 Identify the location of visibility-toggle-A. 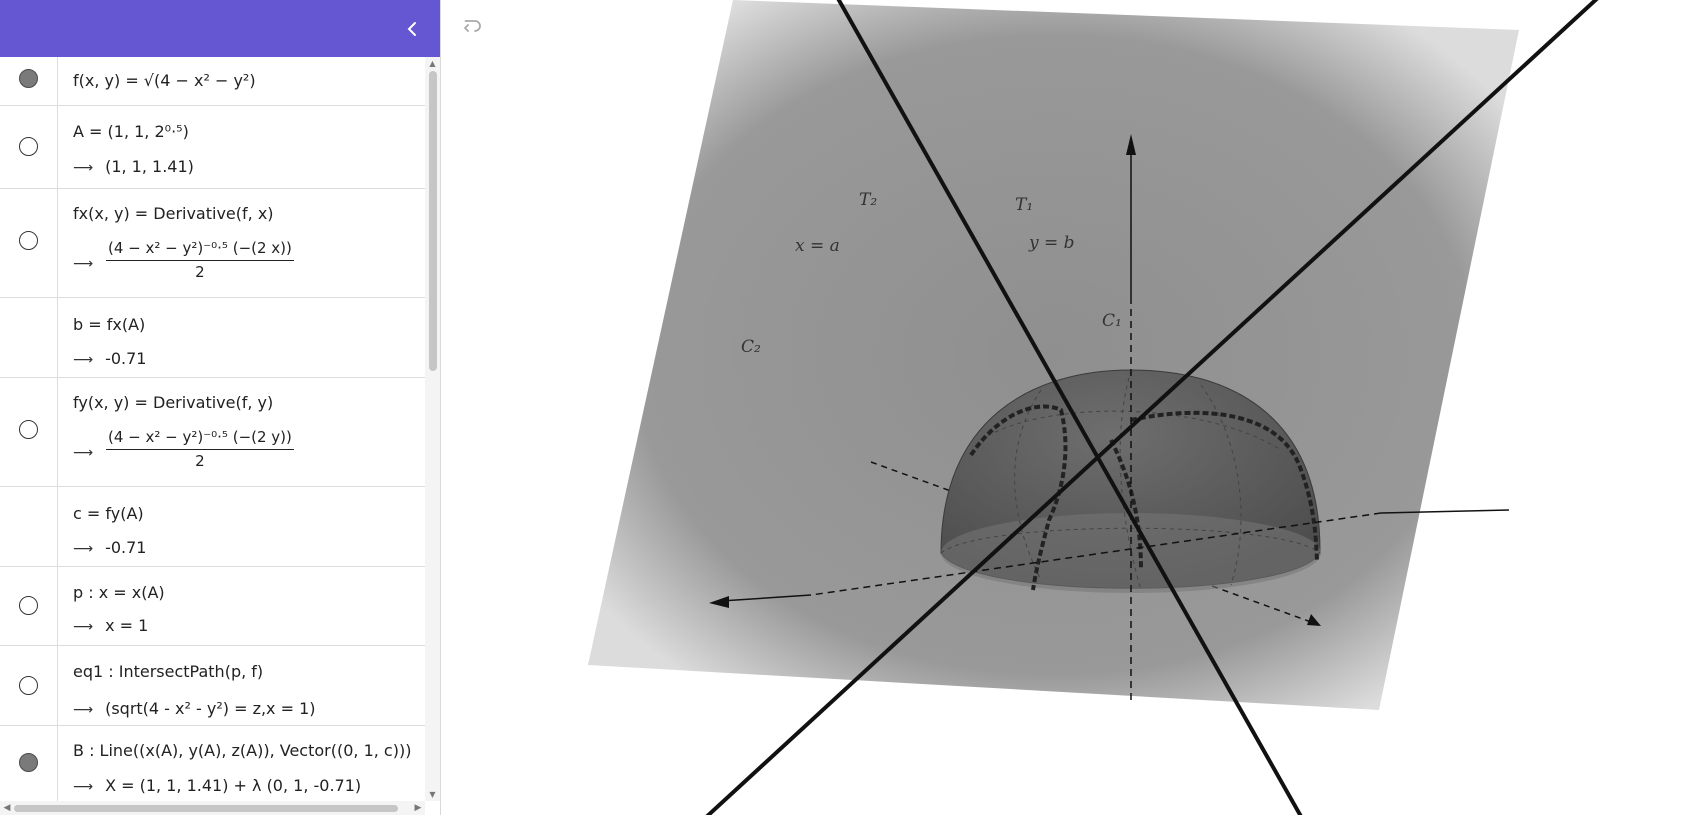
(28, 146).